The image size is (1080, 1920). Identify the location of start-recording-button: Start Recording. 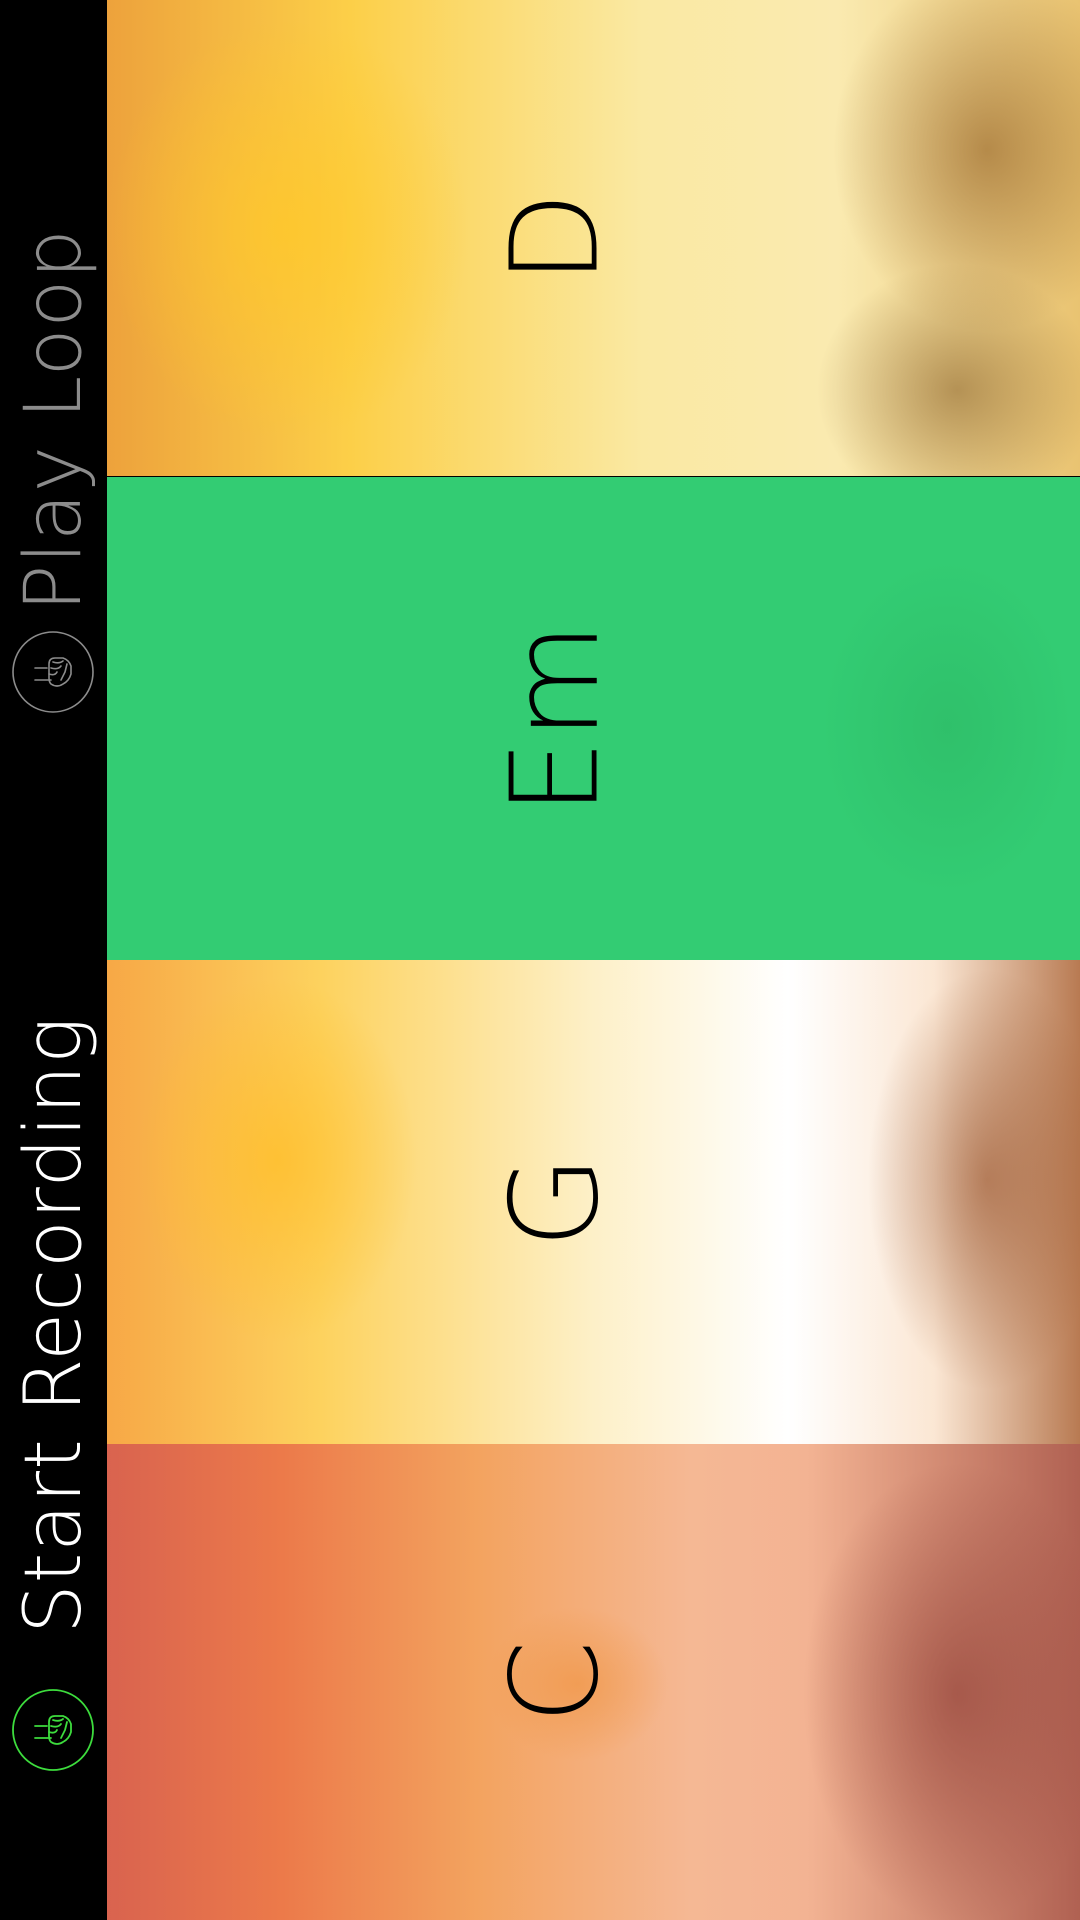
(53, 1403).